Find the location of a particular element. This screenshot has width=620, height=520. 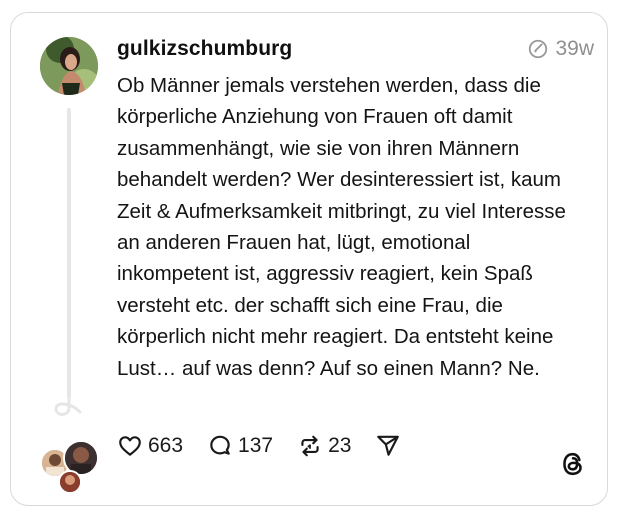

reply-count: 137 is located at coordinates (256, 445).